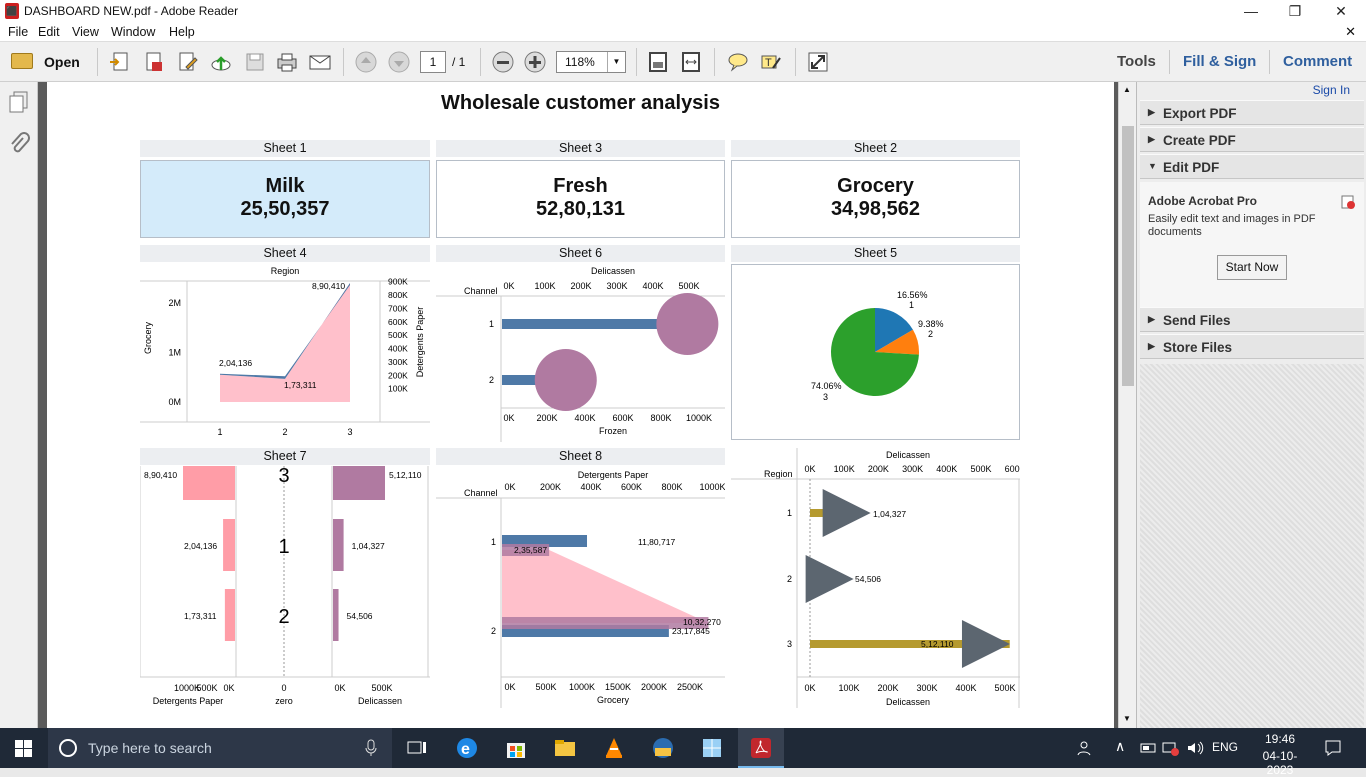 This screenshot has height=777, width=1366. What do you see at coordinates (712, 748) in the screenshot?
I see `snipping-tool-icon` at bounding box center [712, 748].